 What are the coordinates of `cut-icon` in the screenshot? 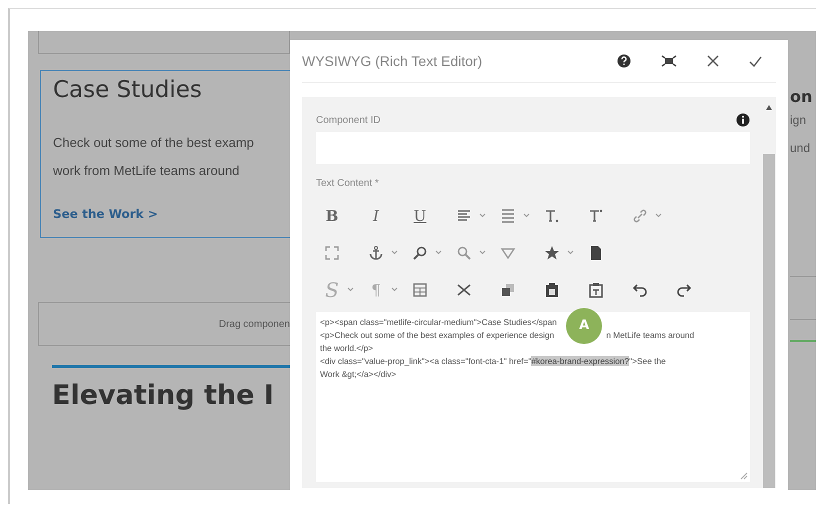 It's located at (464, 290).